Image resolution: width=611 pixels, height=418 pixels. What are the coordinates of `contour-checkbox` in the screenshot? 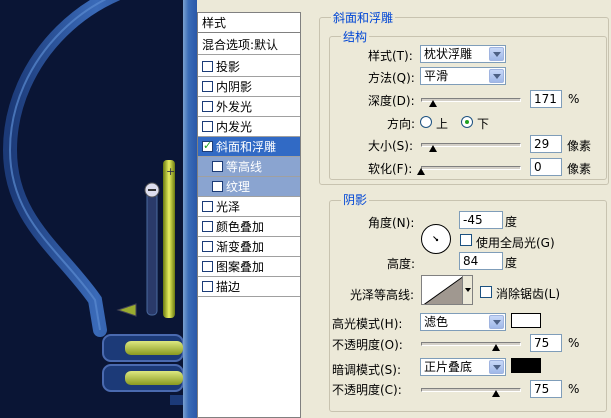 It's located at (217, 166).